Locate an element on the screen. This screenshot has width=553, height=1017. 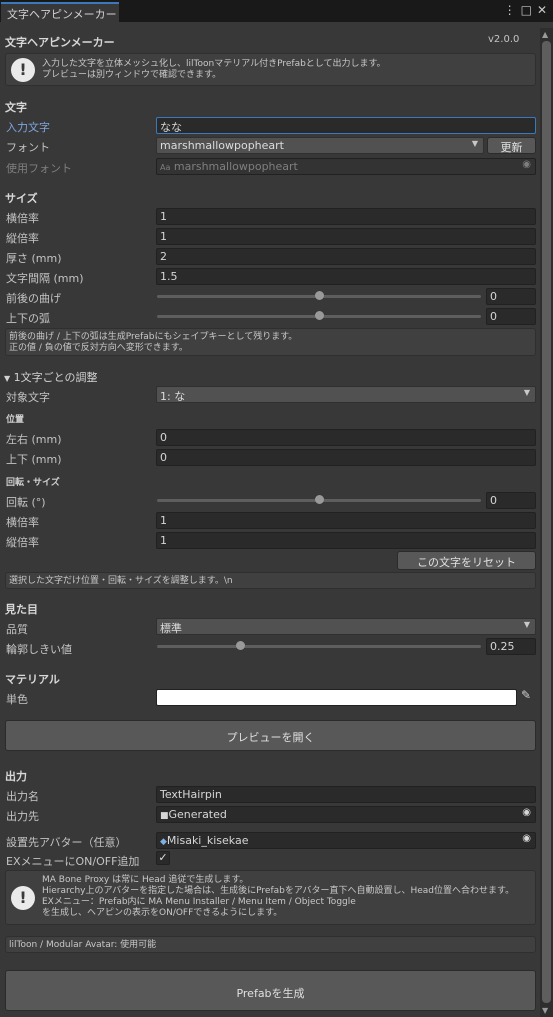
foldout-arrow-icon: ▼ is located at coordinates (7, 378).